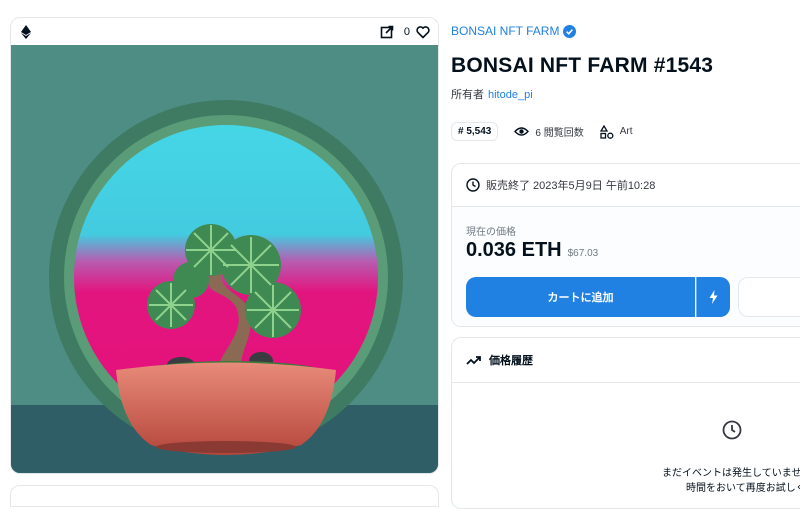  Describe the element at coordinates (580, 297) in the screenshot. I see `add-to-cart-button: カートに追加` at that location.